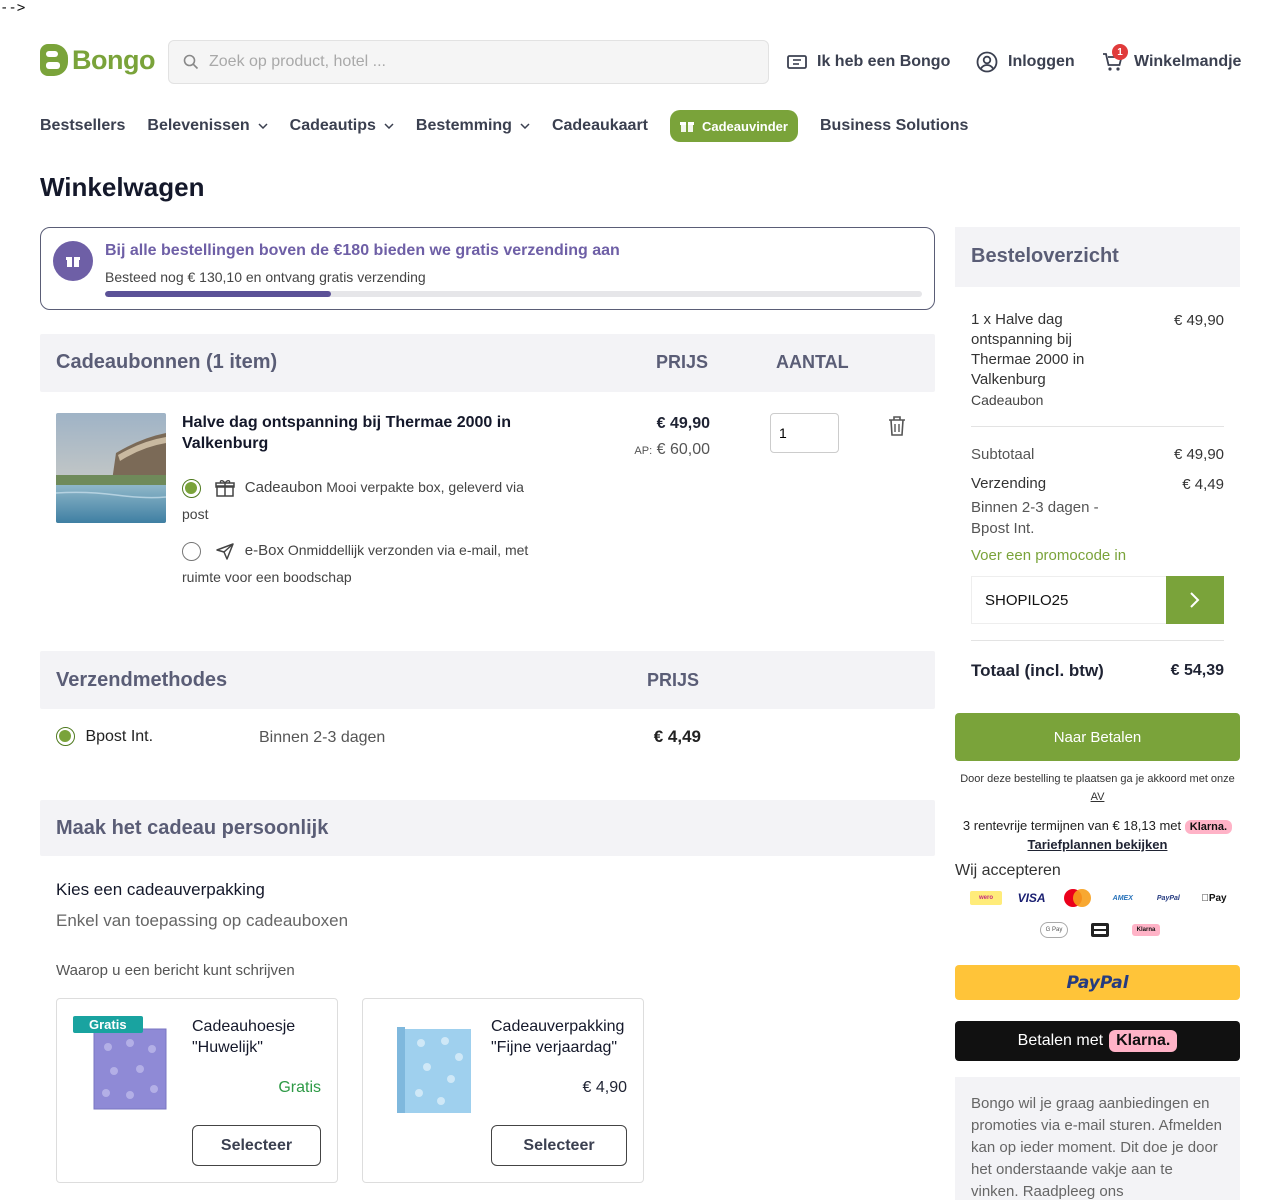  I want to click on promo-apply-button, so click(1195, 600).